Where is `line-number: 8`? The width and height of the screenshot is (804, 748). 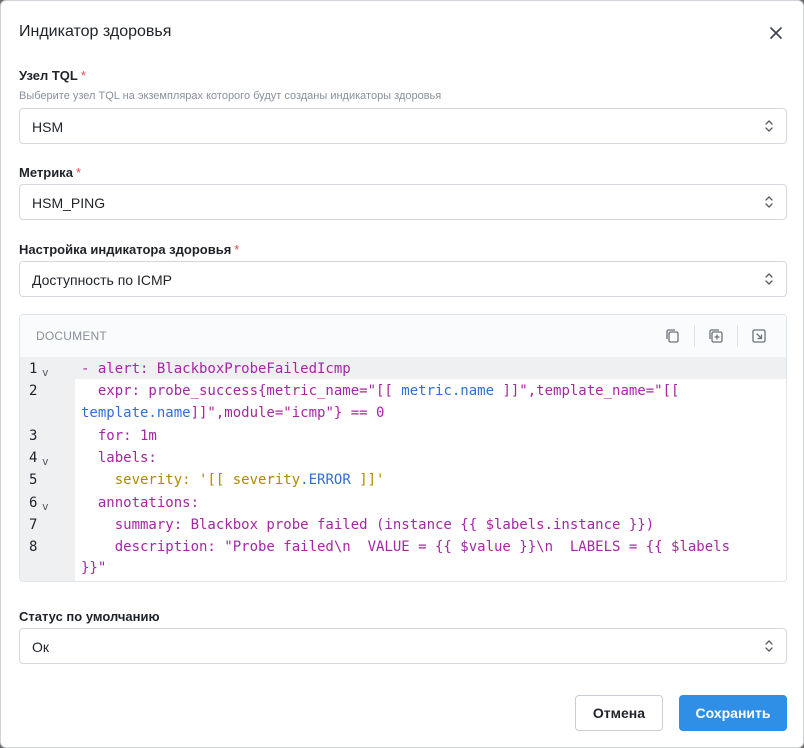 line-number: 8 is located at coordinates (33, 547).